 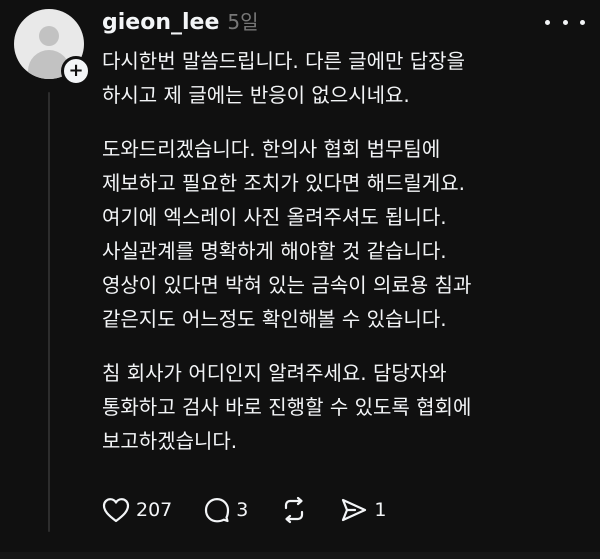 I want to click on send-icon, so click(x=354, y=510).